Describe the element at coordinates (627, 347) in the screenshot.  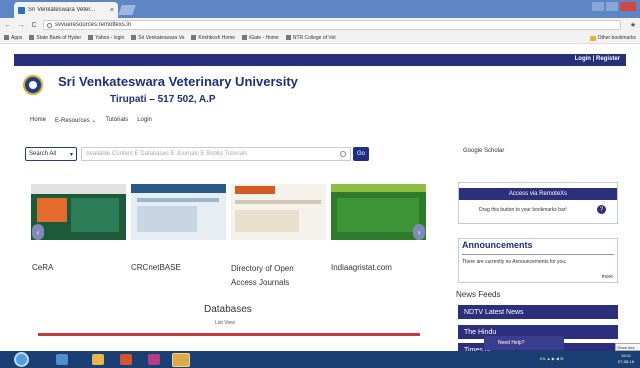
I see `show-desktop-tooltip: Show des` at that location.